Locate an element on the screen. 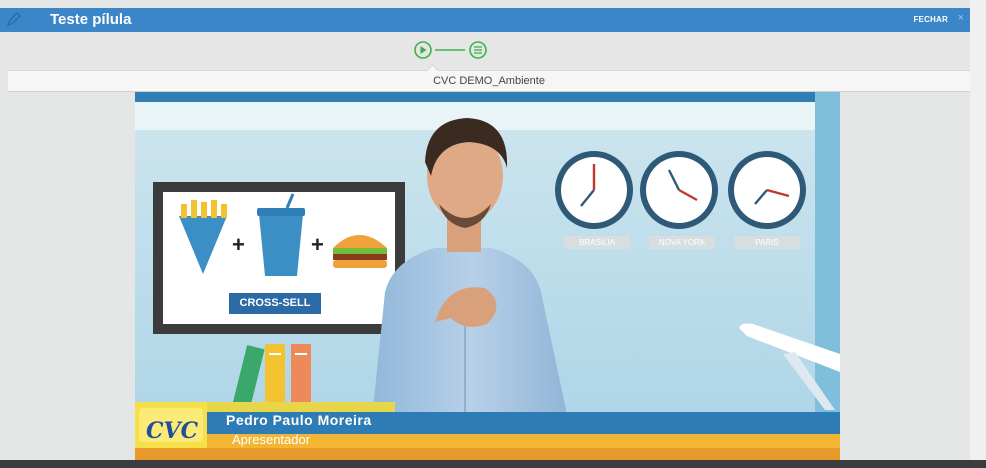  list-step-icon is located at coordinates (478, 50).